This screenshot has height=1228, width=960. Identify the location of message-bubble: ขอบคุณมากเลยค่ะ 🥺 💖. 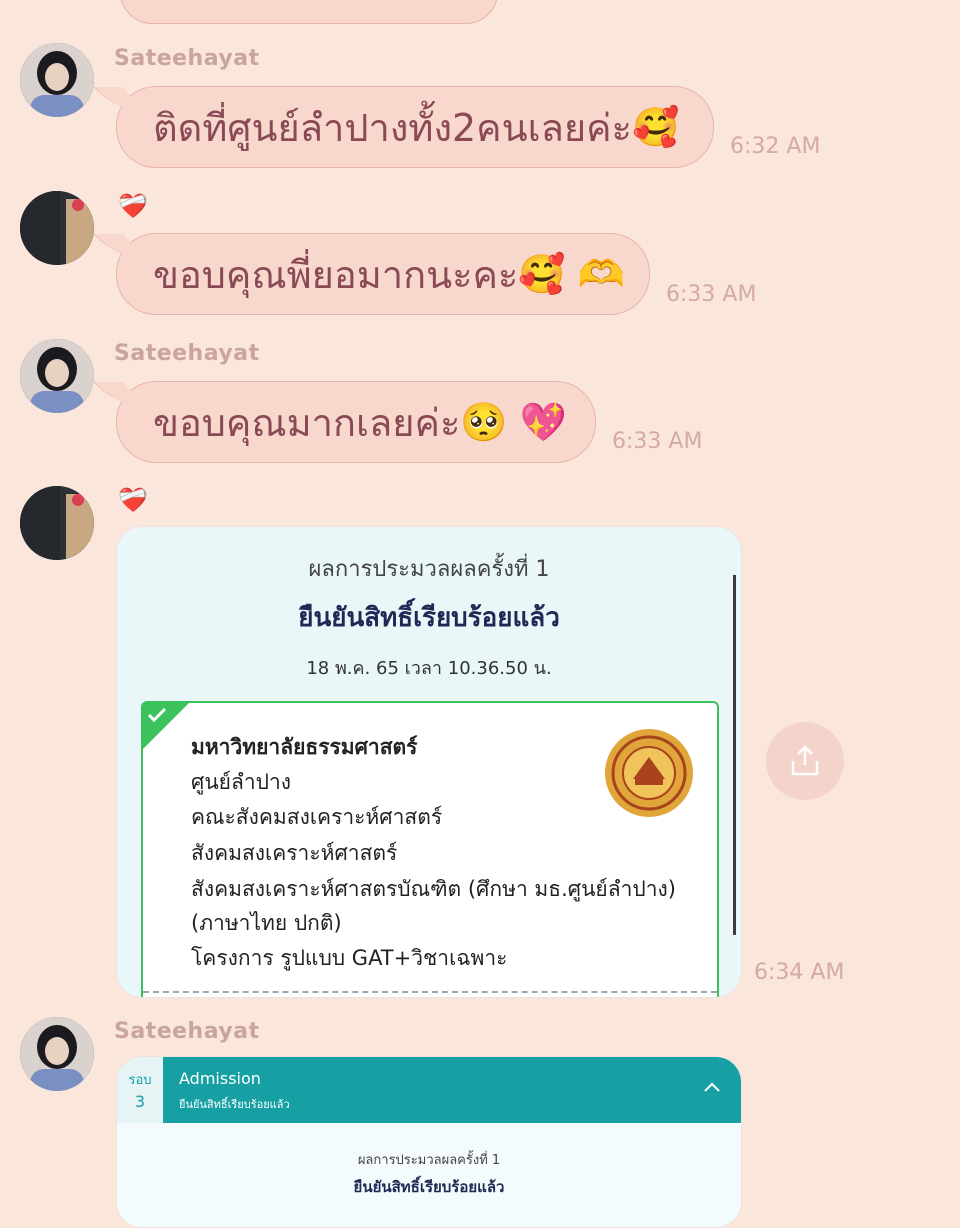
(356, 422).